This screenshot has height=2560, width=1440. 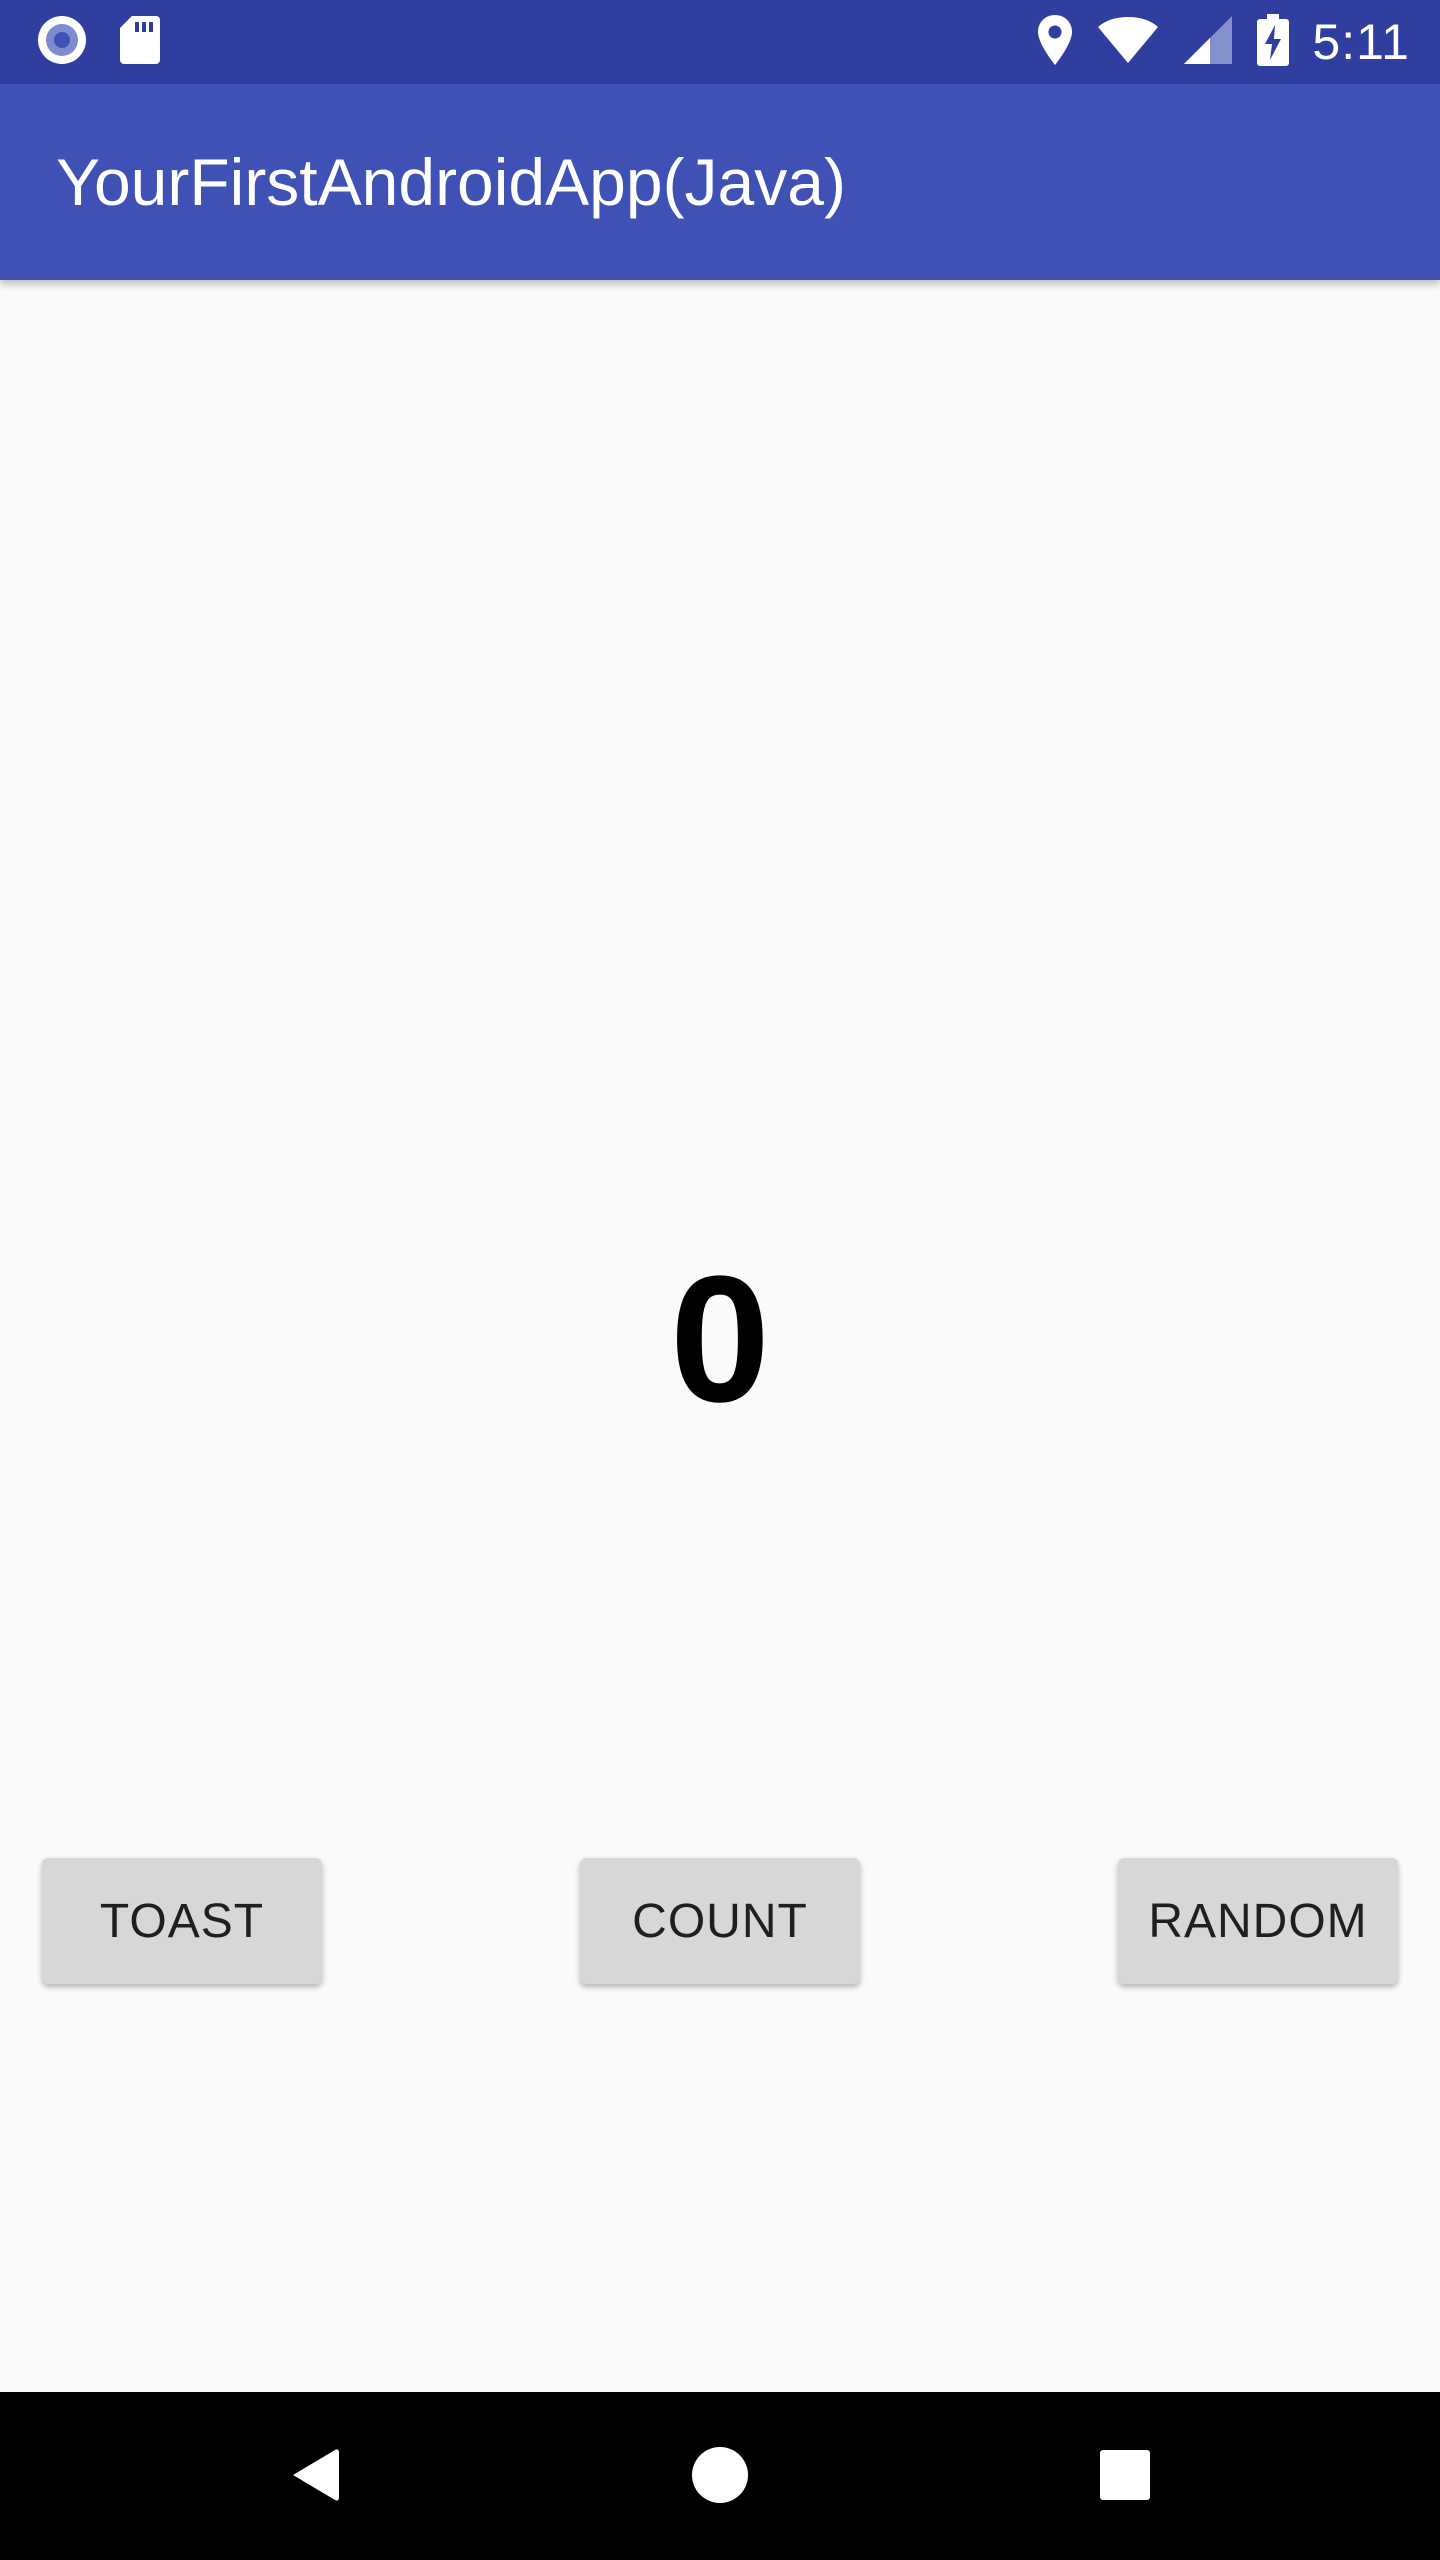 I want to click on record-icon, so click(x=62, y=42).